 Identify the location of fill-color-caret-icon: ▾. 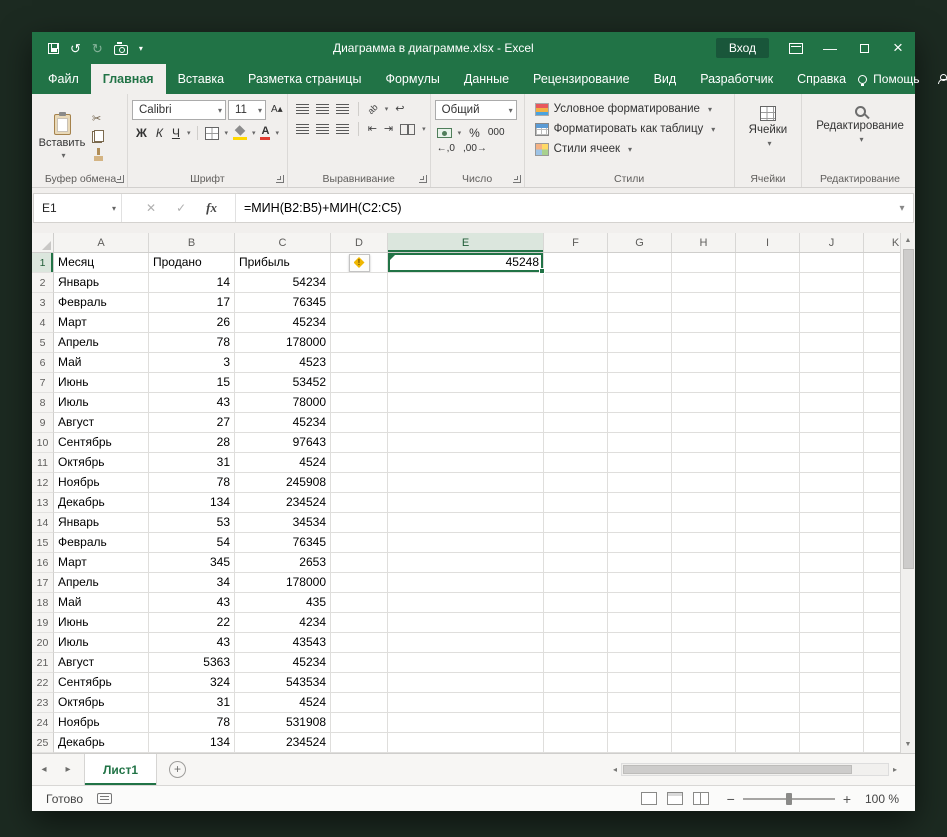
(254, 133).